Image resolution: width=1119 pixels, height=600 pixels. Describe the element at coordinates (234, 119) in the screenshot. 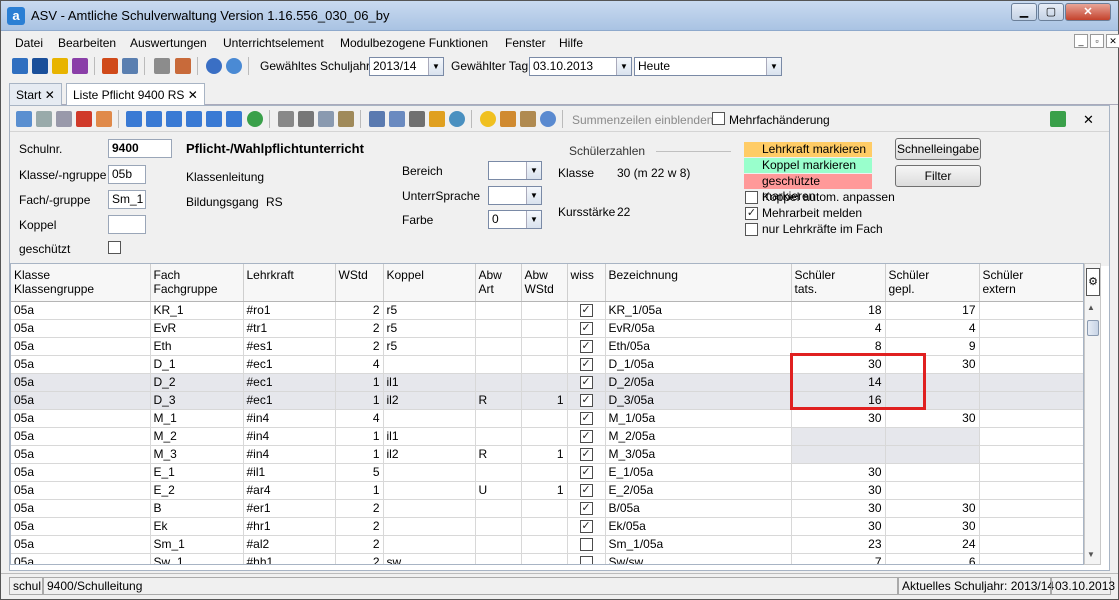

I see `last-icon` at that location.